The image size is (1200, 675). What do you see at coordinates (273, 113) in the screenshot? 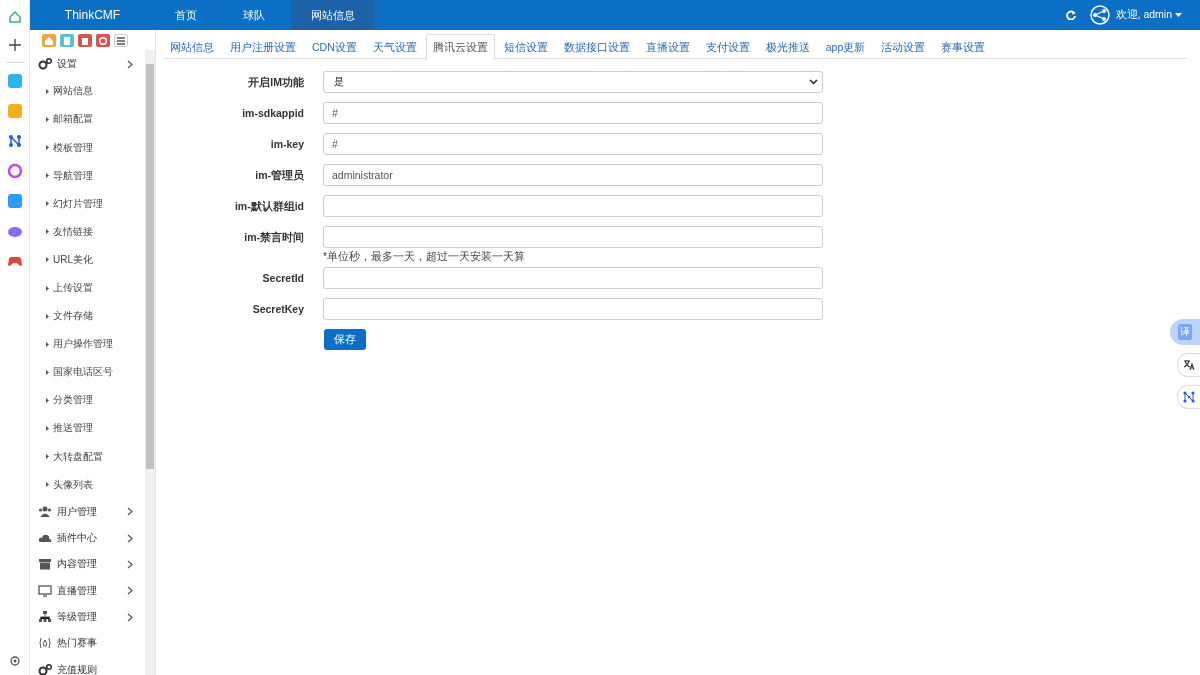
I see `field-label: im-sdkappid` at bounding box center [273, 113].